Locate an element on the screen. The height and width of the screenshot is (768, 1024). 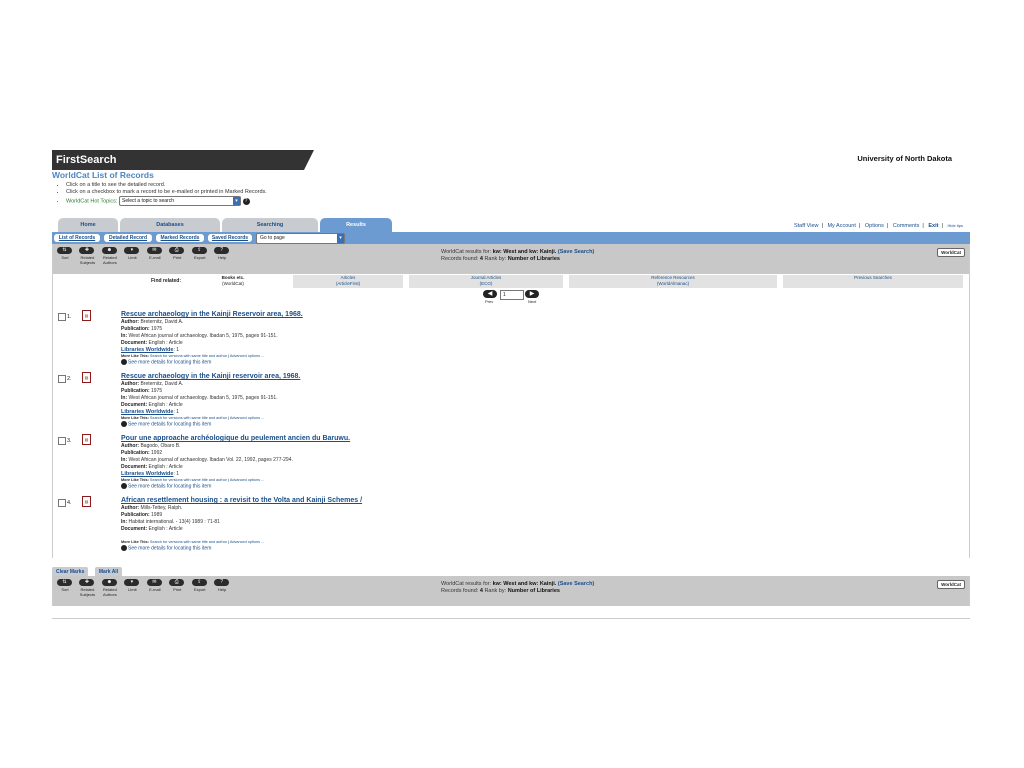
articles-sub: (ArticleFirst) is located at coordinates (348, 283).